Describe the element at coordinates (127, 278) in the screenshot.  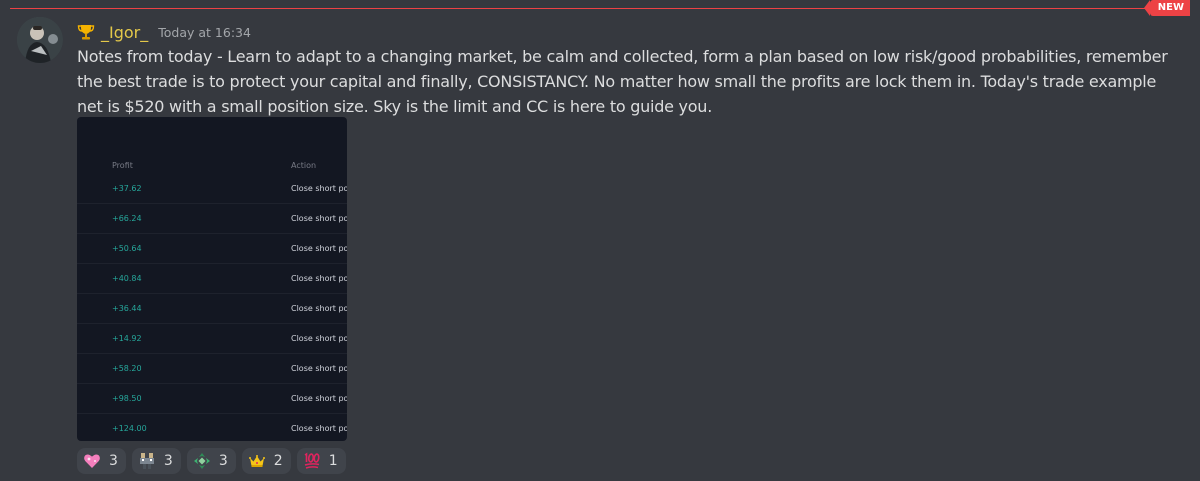
I see `profit-cell: +40.84` at that location.